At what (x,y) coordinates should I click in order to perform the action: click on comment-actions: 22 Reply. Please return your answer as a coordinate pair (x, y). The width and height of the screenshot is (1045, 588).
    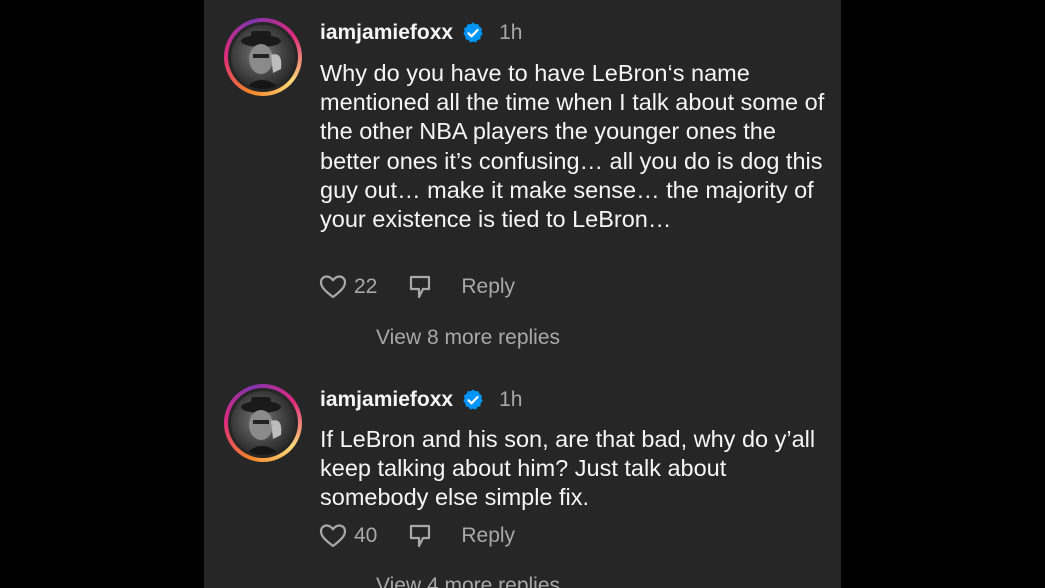
    Looking at the image, I should click on (416, 287).